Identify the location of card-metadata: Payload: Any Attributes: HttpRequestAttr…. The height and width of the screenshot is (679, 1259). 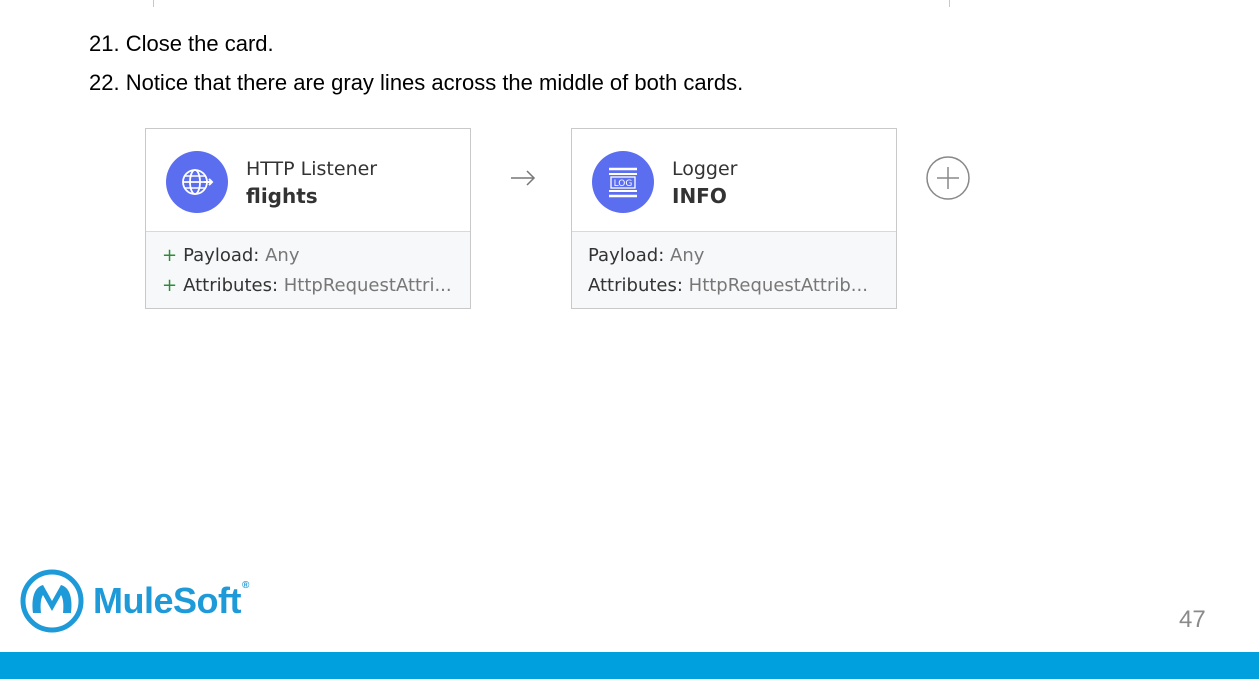
(734, 269).